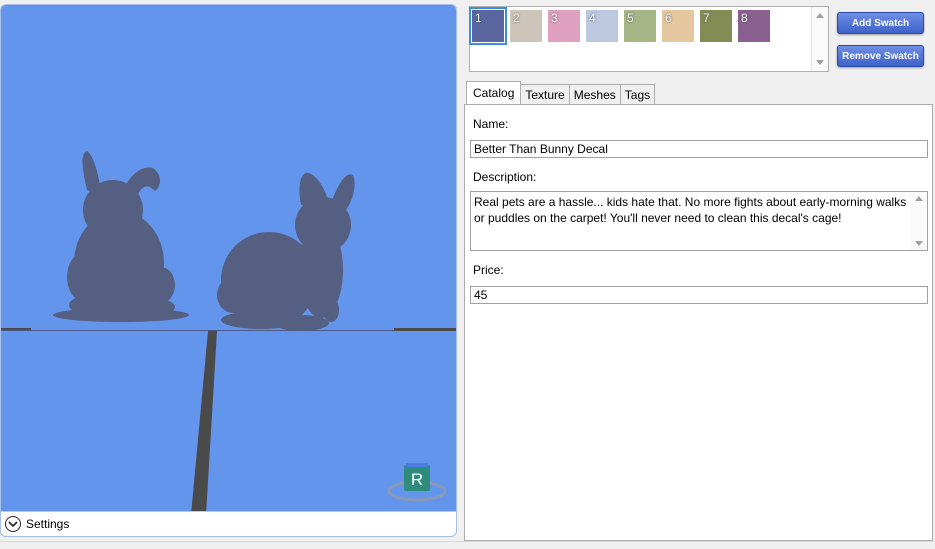  Describe the element at coordinates (640, 26) in the screenshot. I see `swatch-5: 5` at that location.